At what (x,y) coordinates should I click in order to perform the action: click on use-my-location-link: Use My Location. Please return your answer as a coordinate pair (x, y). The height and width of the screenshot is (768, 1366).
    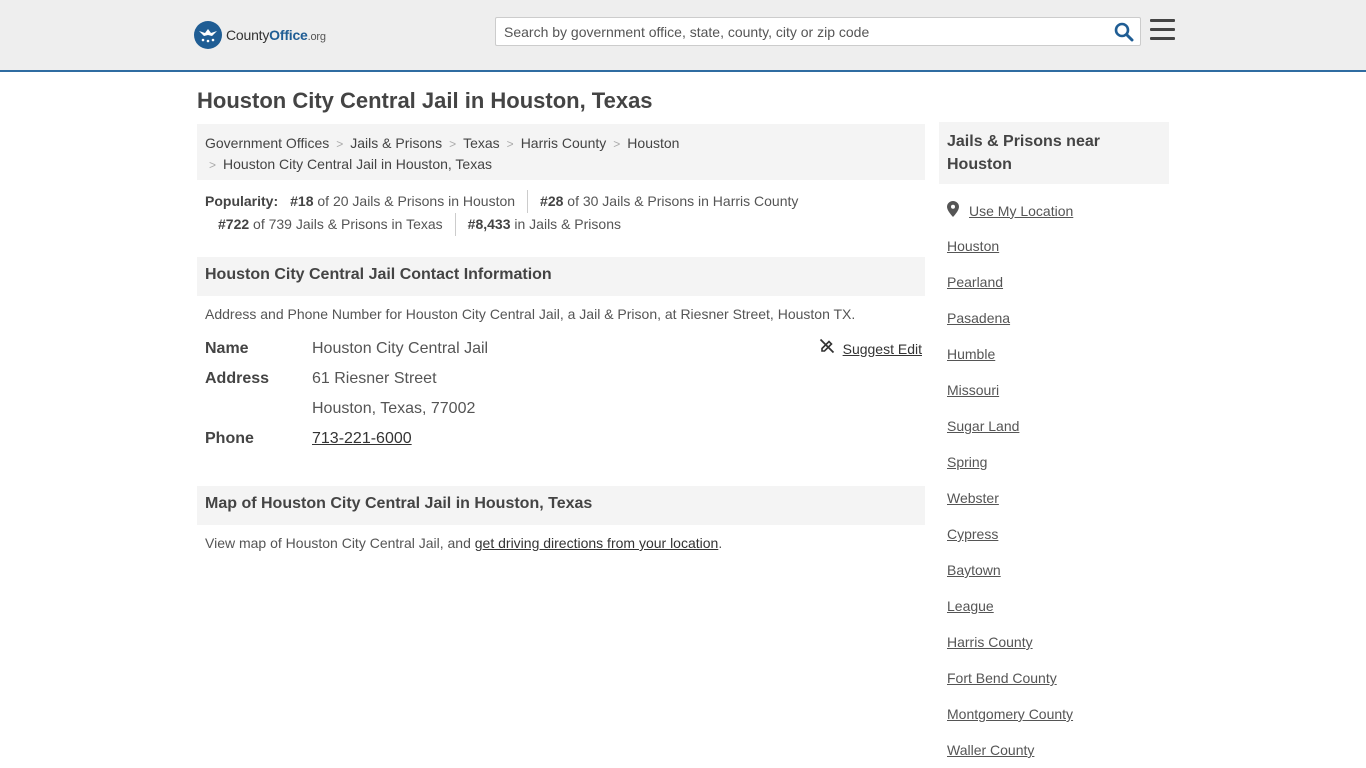
    Looking at the image, I should click on (1021, 211).